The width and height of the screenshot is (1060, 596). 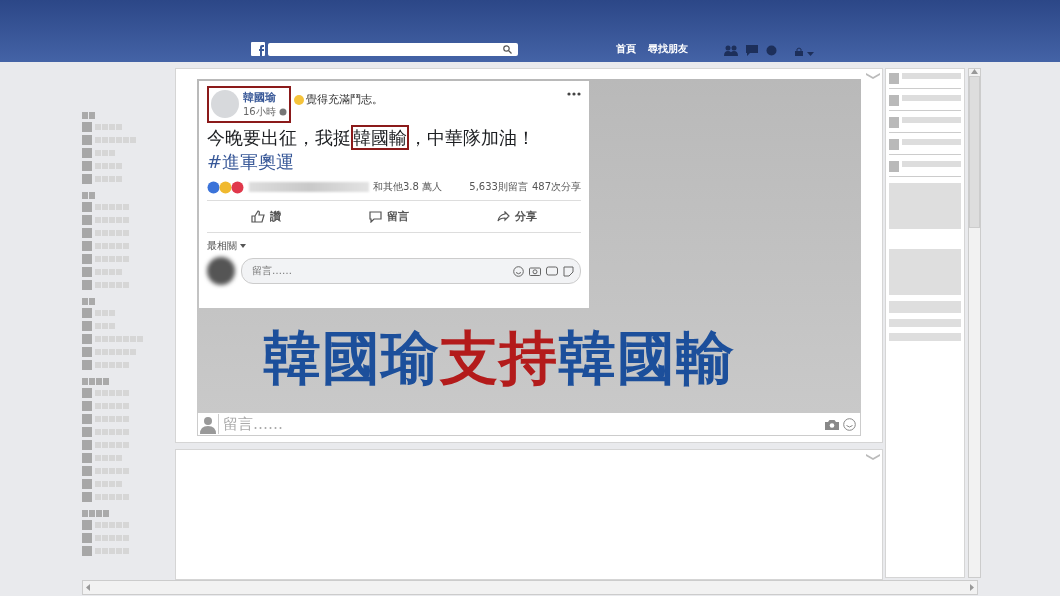 What do you see at coordinates (810, 54) in the screenshot?
I see `dropdown-caret-icon` at bounding box center [810, 54].